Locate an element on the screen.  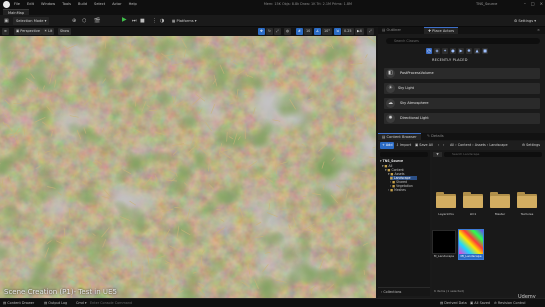
menu-tools: Tools is located at coordinates (66, 4).